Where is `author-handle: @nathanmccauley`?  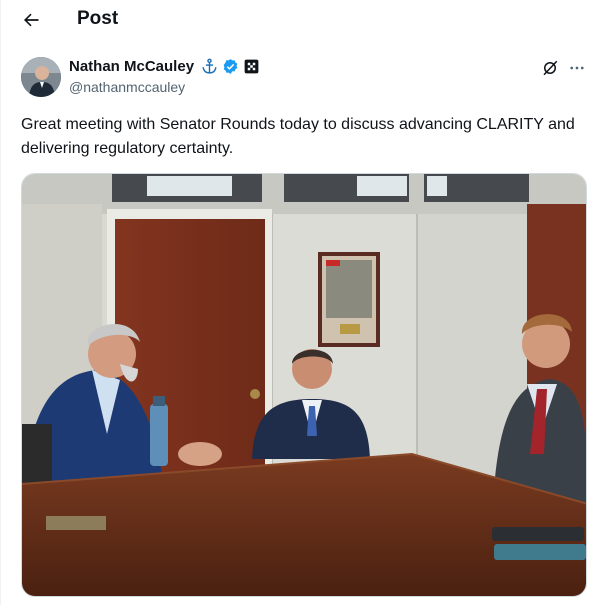 author-handle: @nathanmccauley is located at coordinates (127, 87).